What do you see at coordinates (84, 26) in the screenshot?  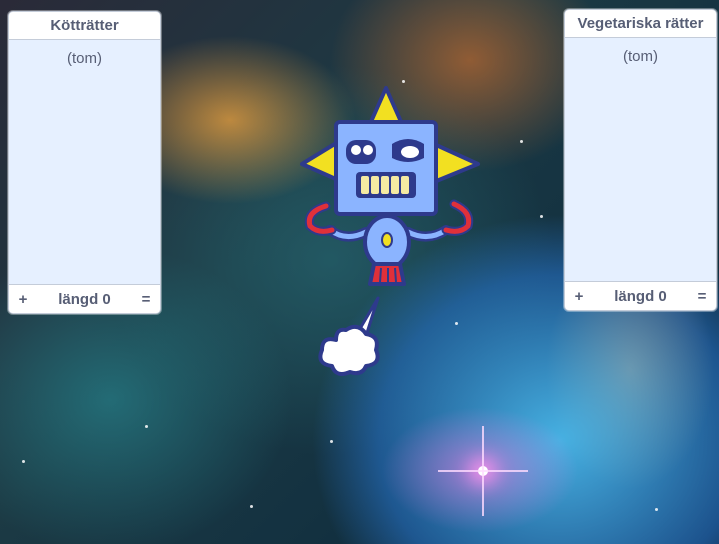 I see `list-title: Kötträtter` at bounding box center [84, 26].